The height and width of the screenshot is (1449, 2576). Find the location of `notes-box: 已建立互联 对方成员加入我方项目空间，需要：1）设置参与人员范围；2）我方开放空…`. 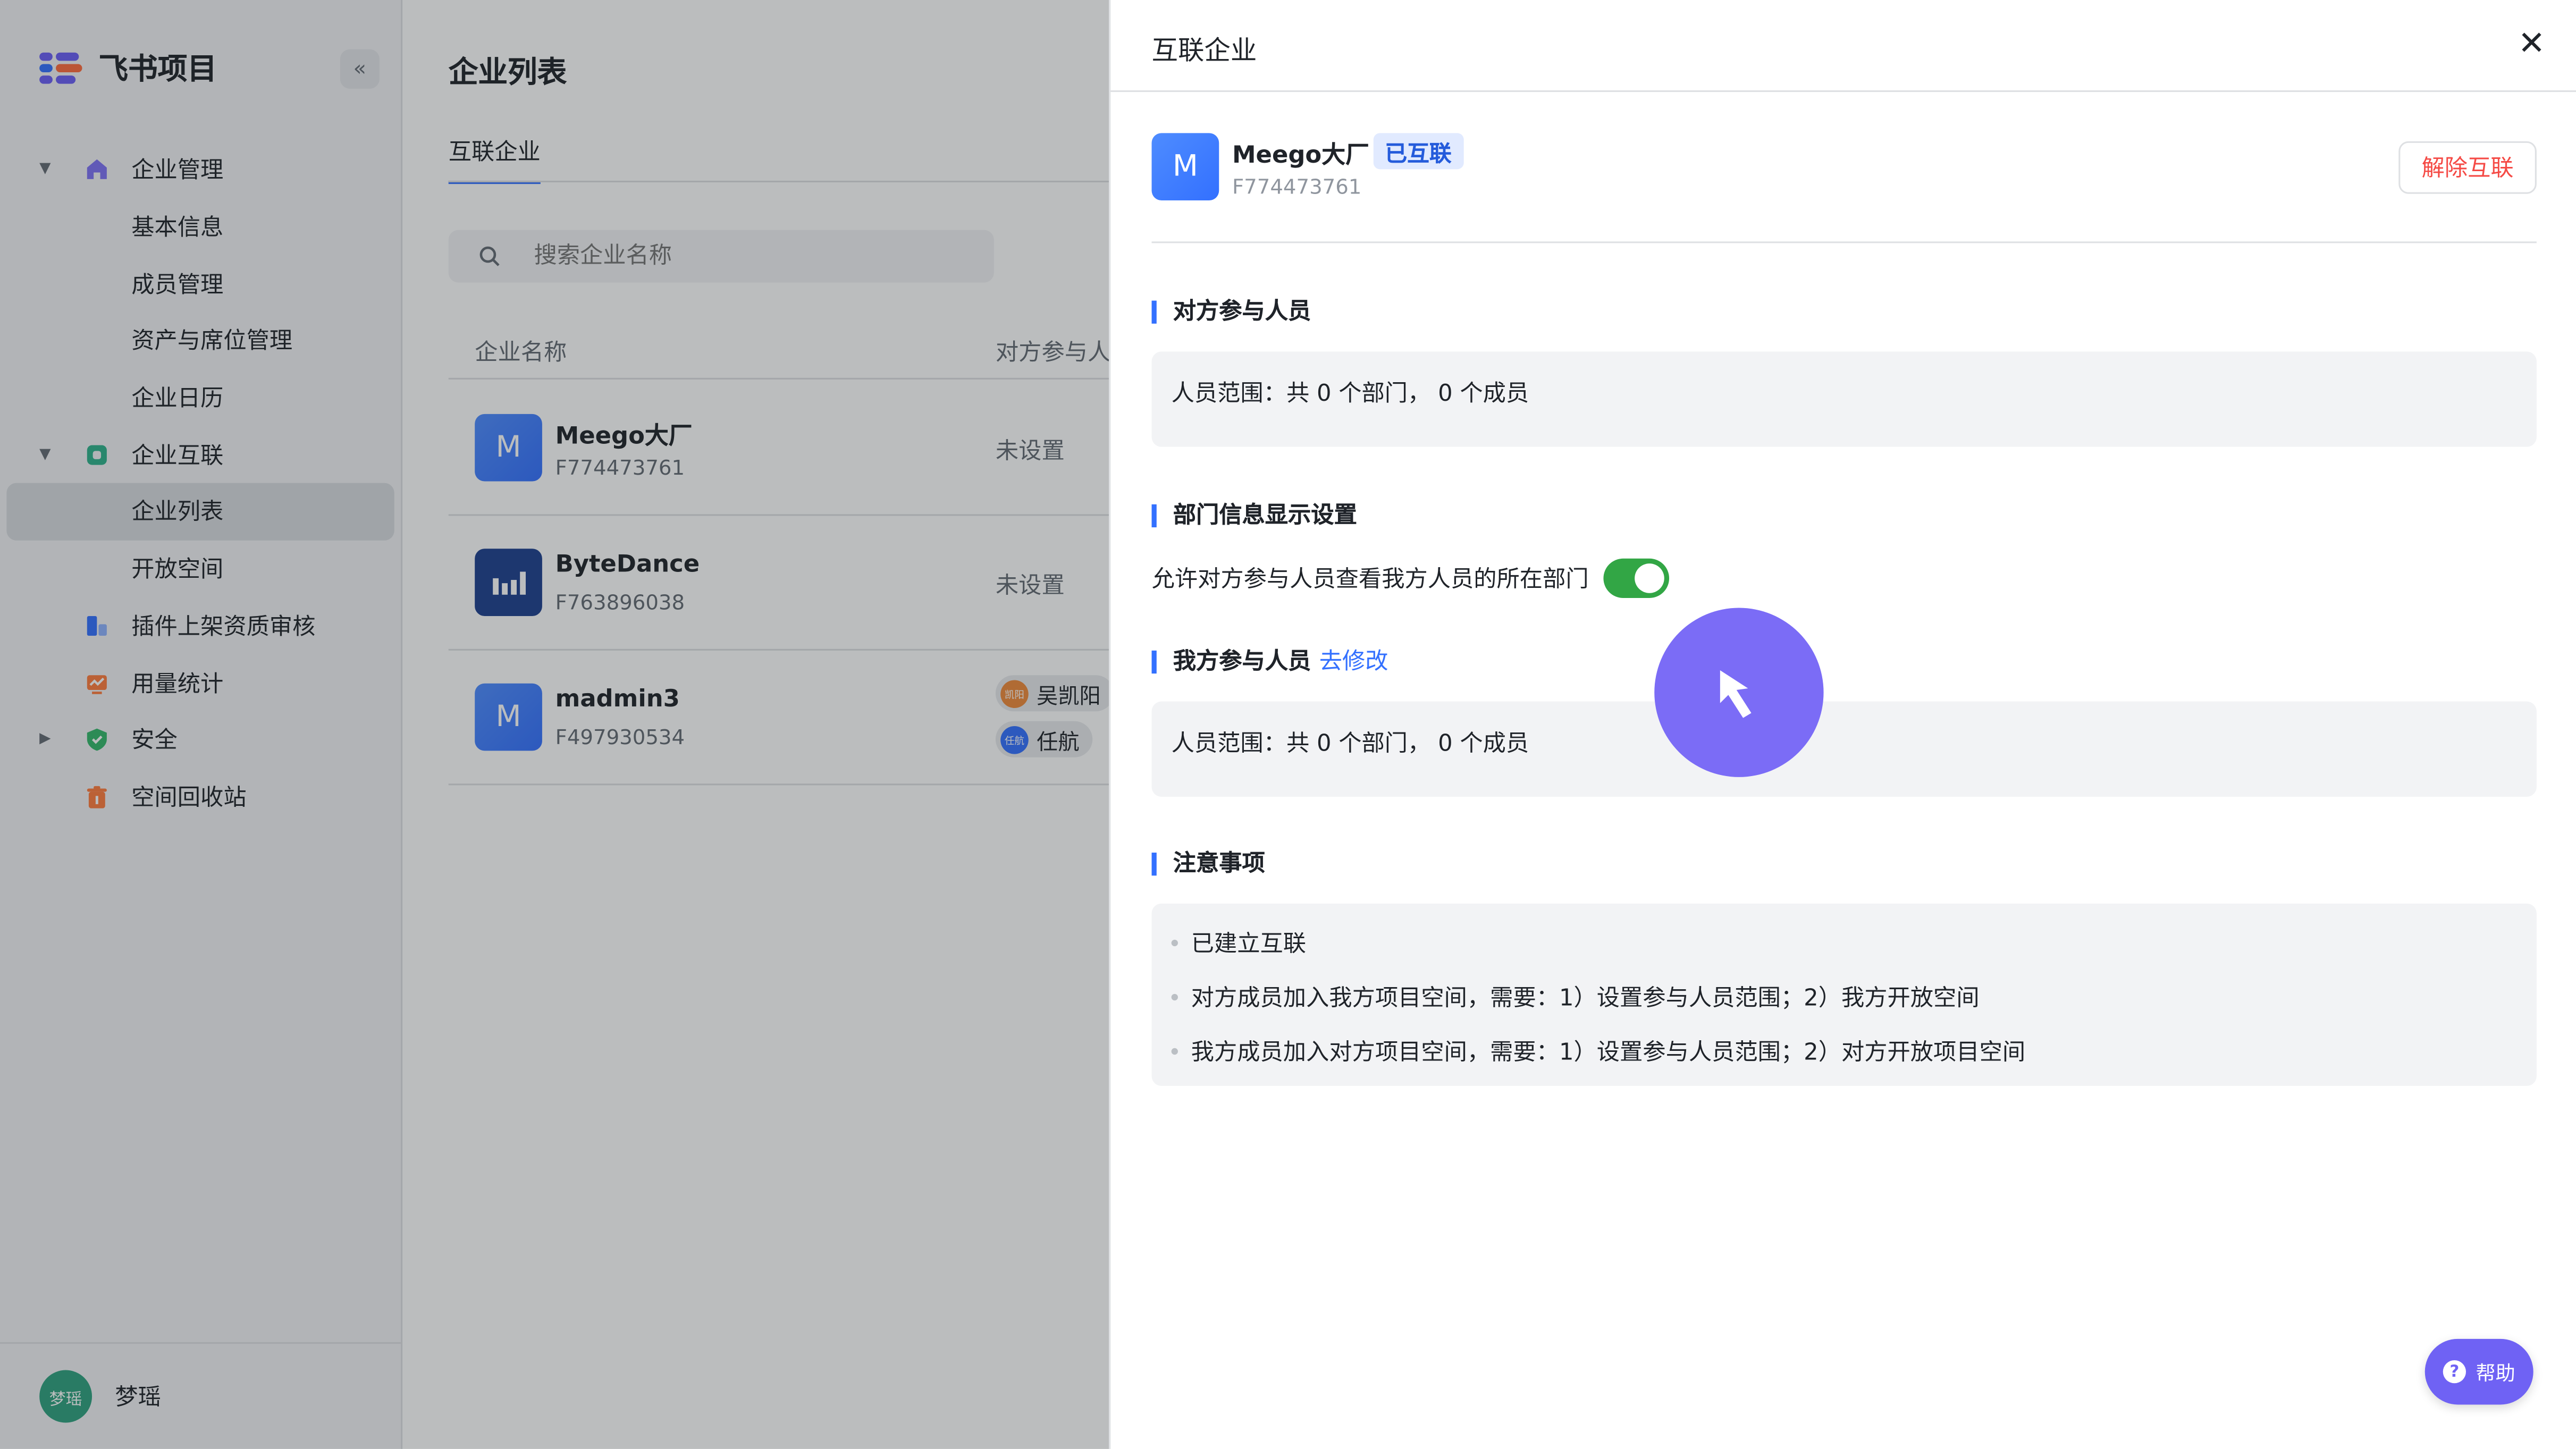

notes-box: 已建立互联 对方成员加入我方项目空间，需要：1）设置参与人员范围；2）我方开放空… is located at coordinates (1844, 994).